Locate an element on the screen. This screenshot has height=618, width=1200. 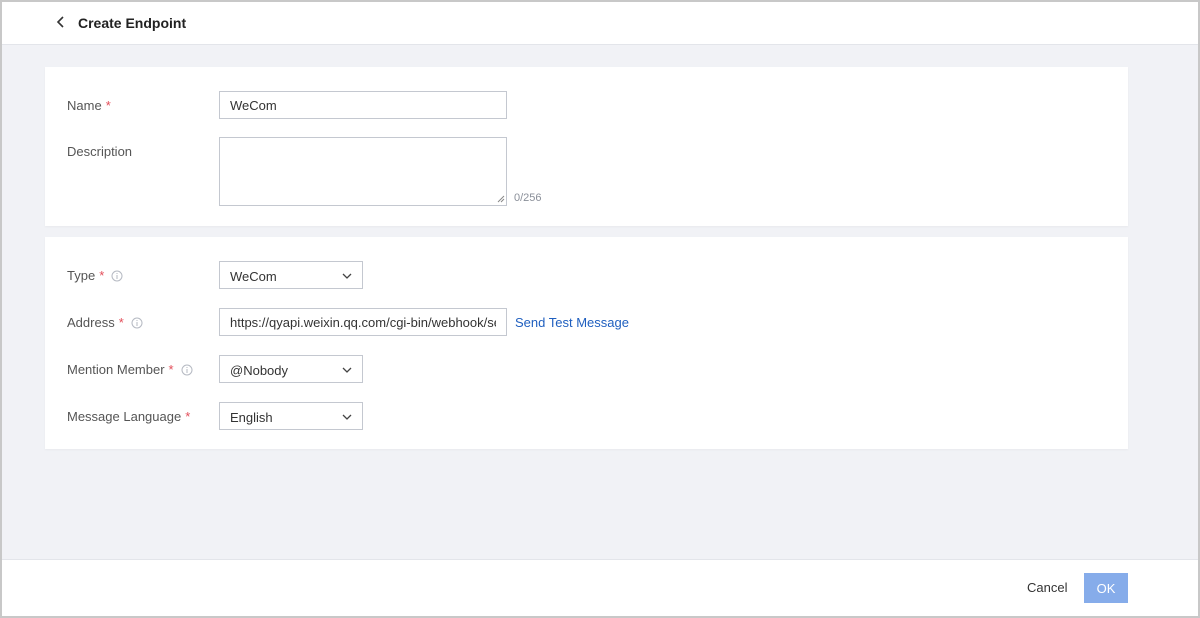
send-test-message-link: Send Test Message is located at coordinates (572, 322).